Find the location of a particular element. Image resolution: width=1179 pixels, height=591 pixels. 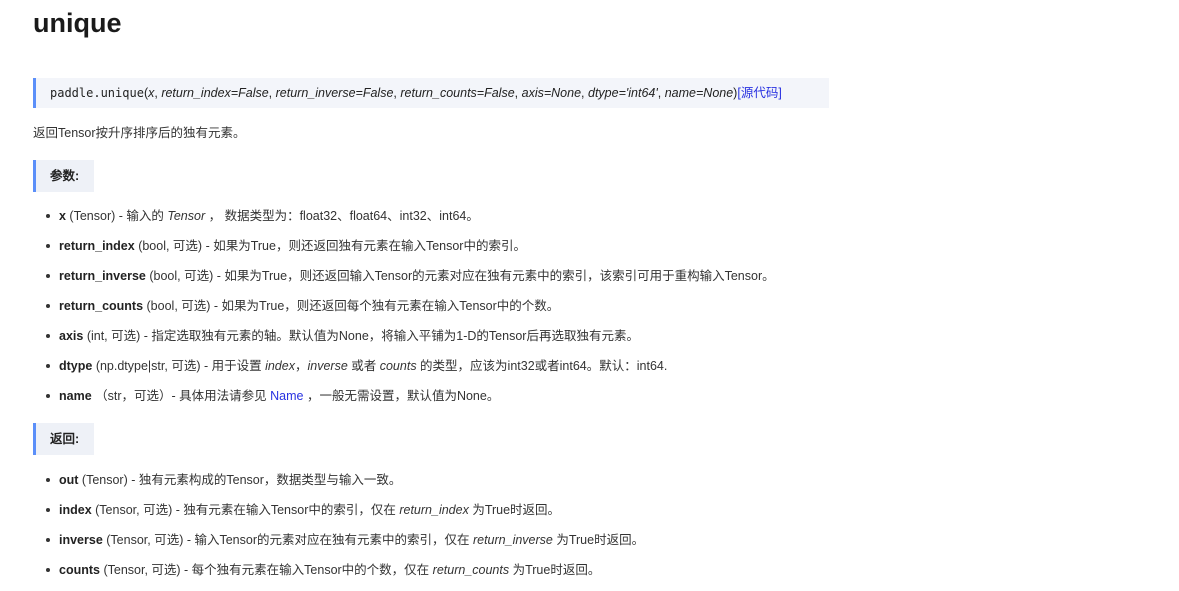

return-item-italic-term: return_counts is located at coordinates (471, 570).